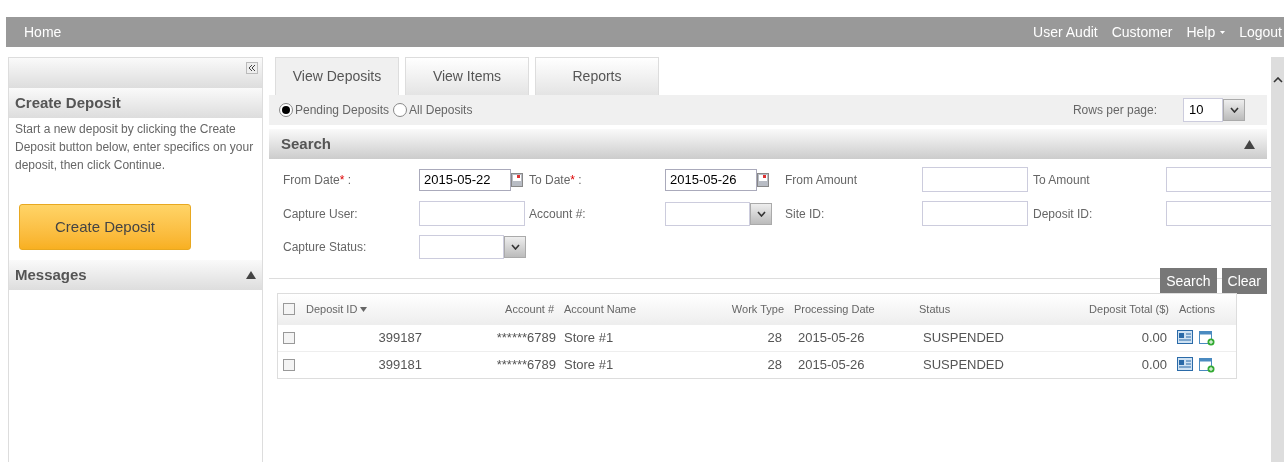 This screenshot has width=1284, height=462. Describe the element at coordinates (325, 247) in the screenshot. I see `field-label: Capture Status:` at that location.